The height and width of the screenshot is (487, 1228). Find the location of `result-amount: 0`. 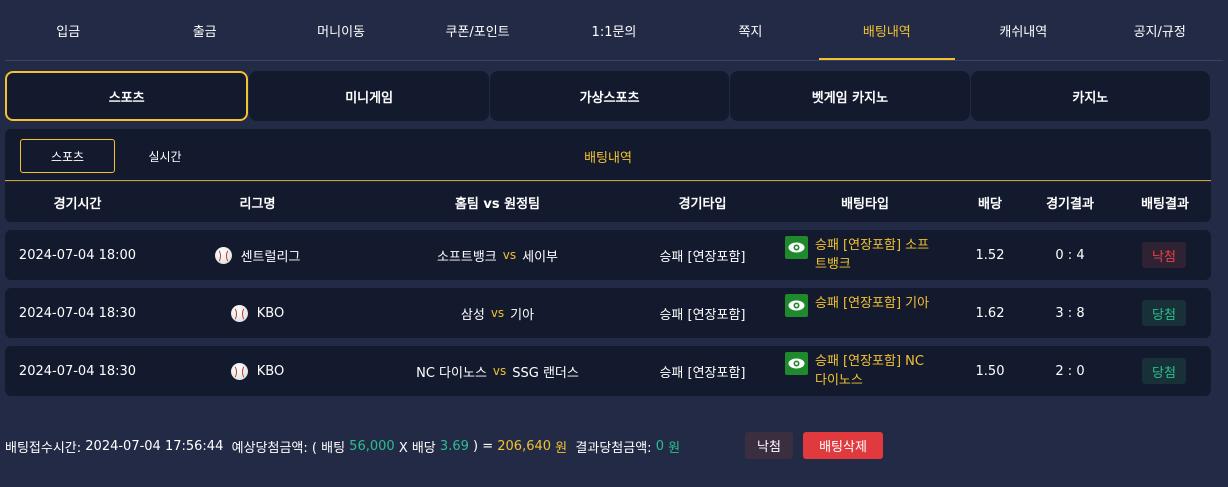

result-amount: 0 is located at coordinates (659, 446).